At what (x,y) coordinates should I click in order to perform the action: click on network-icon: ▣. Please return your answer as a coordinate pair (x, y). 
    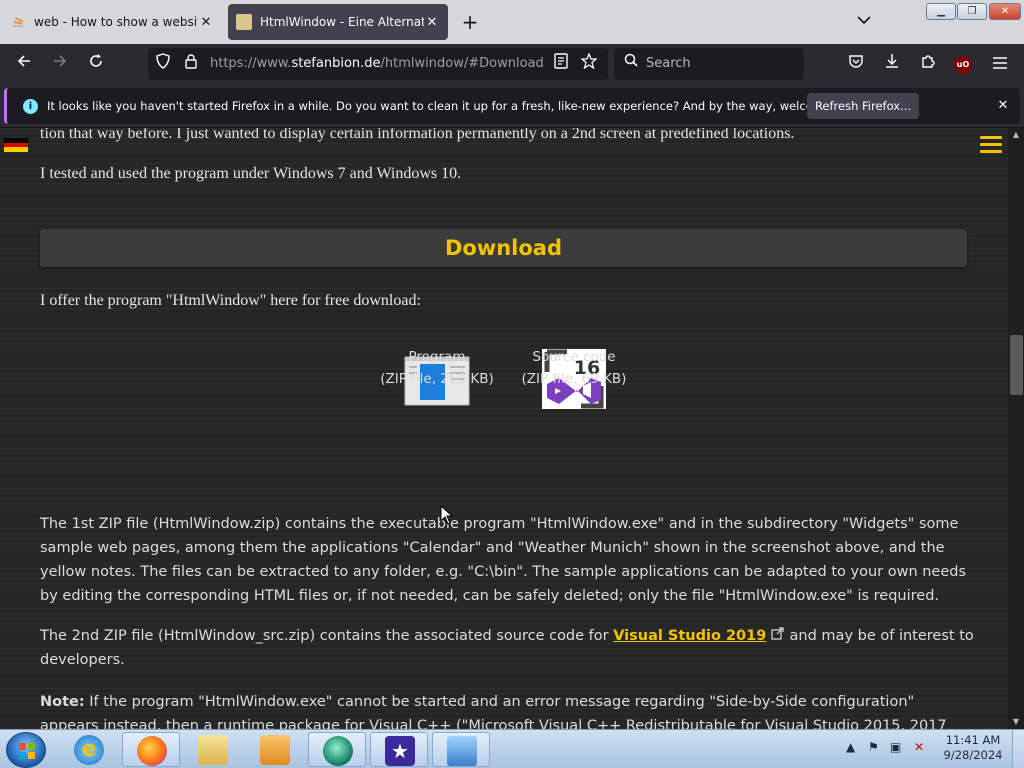
    Looking at the image, I should click on (895, 747).